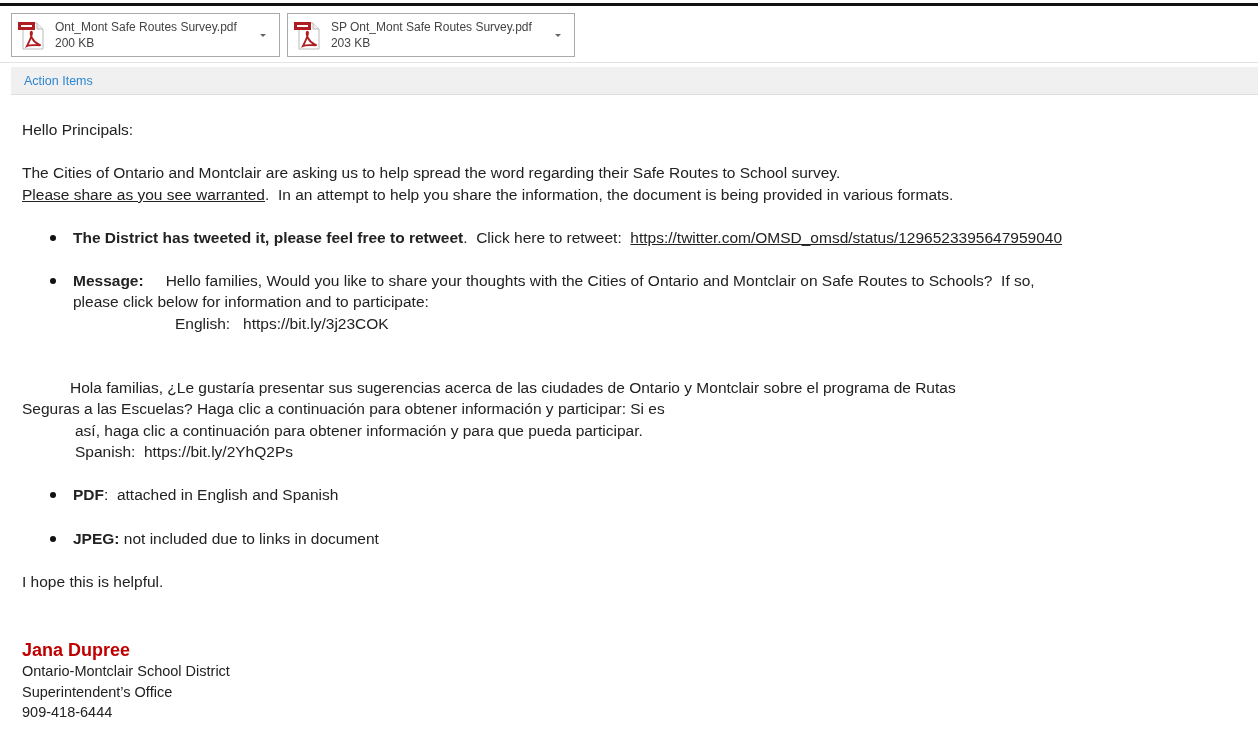  Describe the element at coordinates (93, 581) in the screenshot. I see `closing-text: I hope this is helpful.` at that location.